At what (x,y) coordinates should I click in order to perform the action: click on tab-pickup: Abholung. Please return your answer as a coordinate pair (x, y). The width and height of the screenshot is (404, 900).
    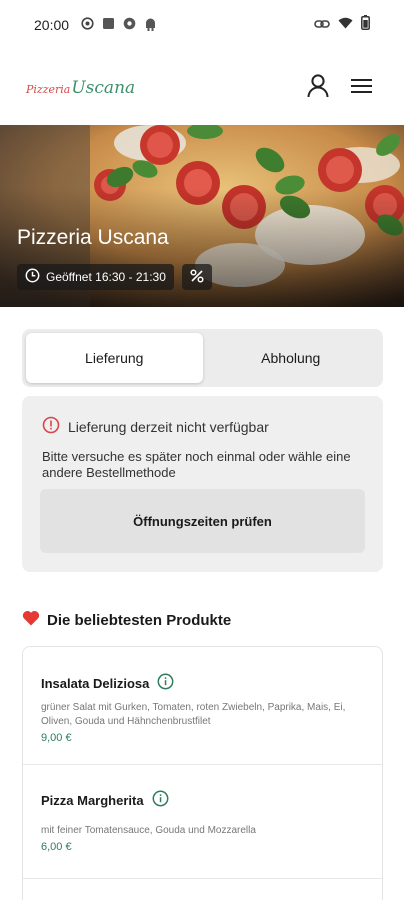
    Looking at the image, I should click on (291, 358).